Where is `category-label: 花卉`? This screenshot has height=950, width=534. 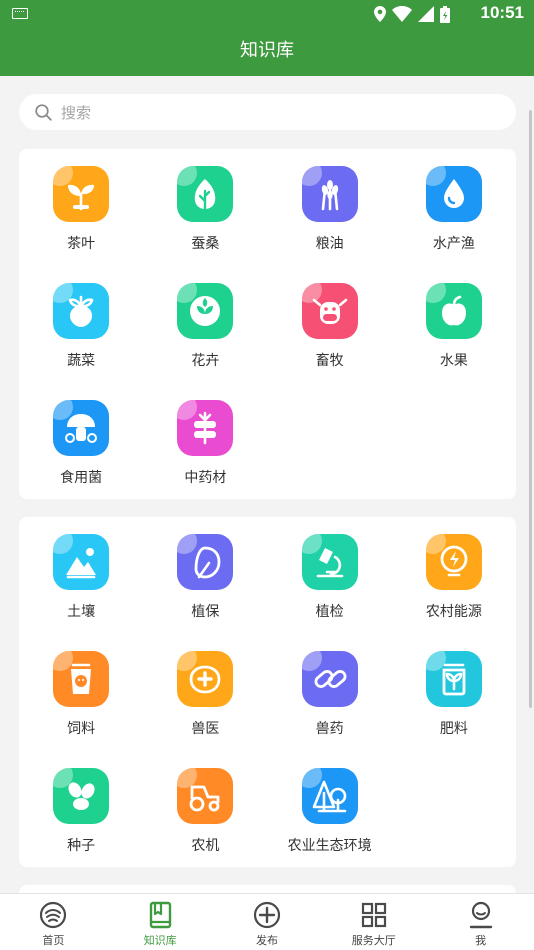
category-label: 花卉 is located at coordinates (205, 361).